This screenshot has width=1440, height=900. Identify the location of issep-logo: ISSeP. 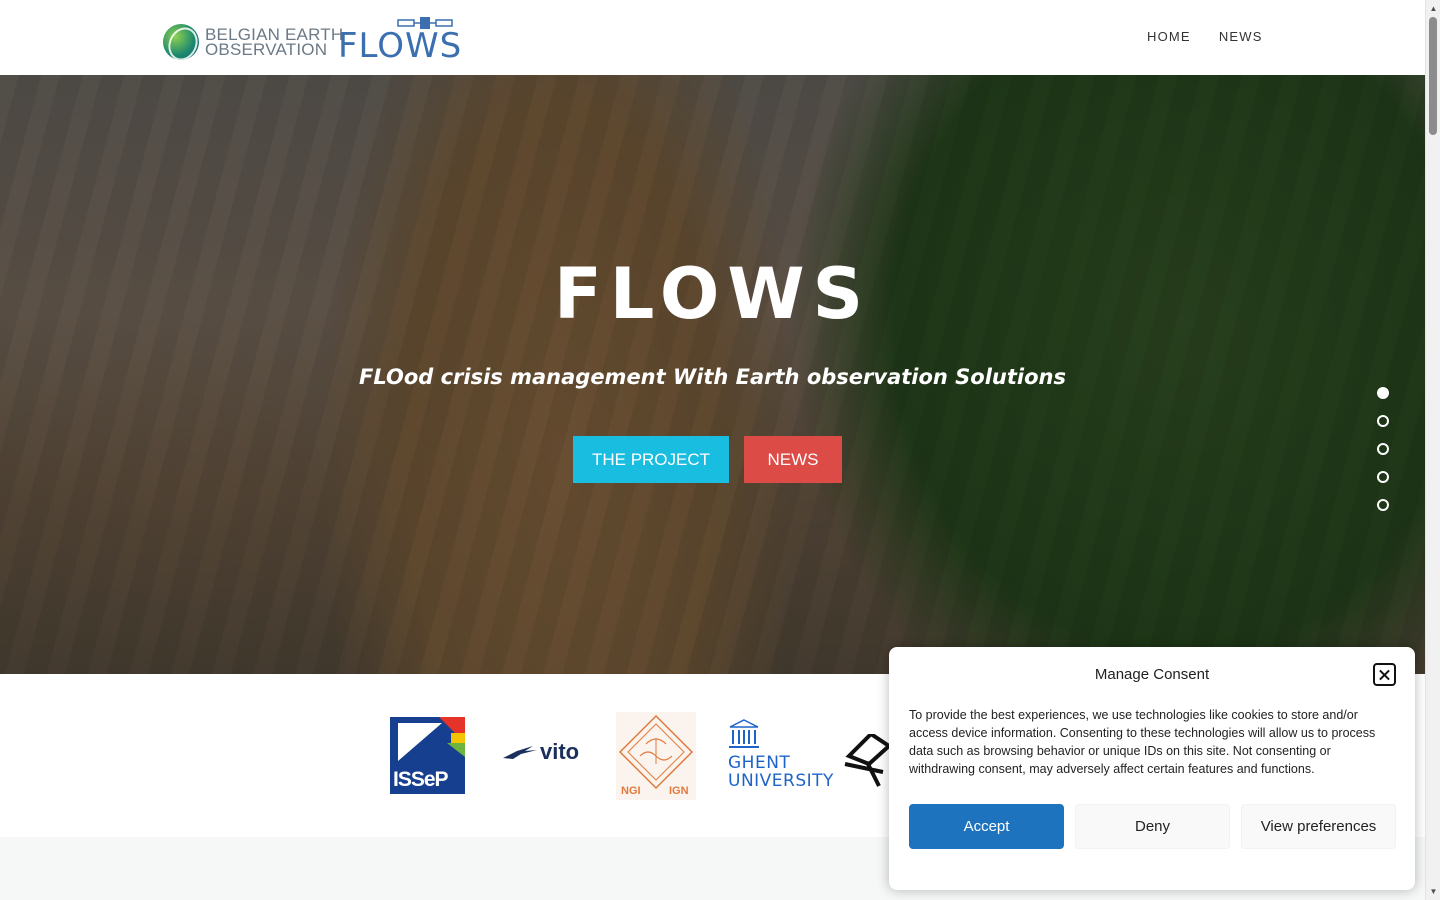
(427, 755).